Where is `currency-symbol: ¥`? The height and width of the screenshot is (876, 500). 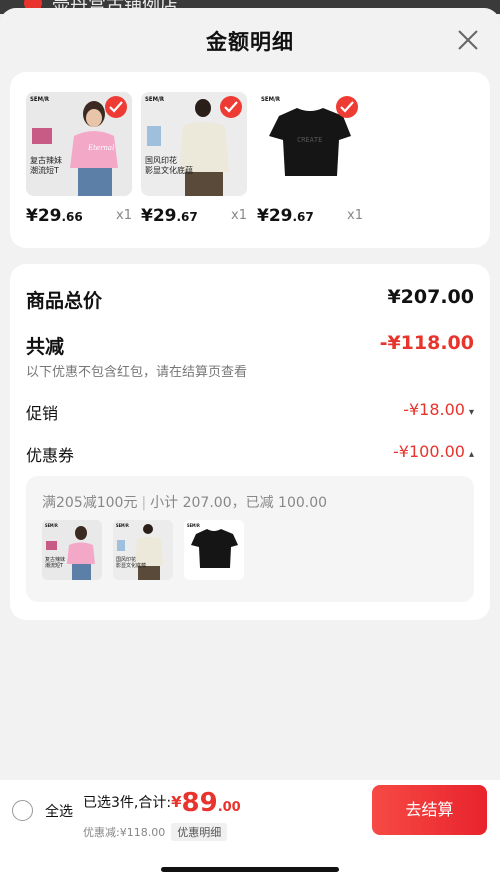
currency-symbol: ¥ is located at coordinates (176, 802).